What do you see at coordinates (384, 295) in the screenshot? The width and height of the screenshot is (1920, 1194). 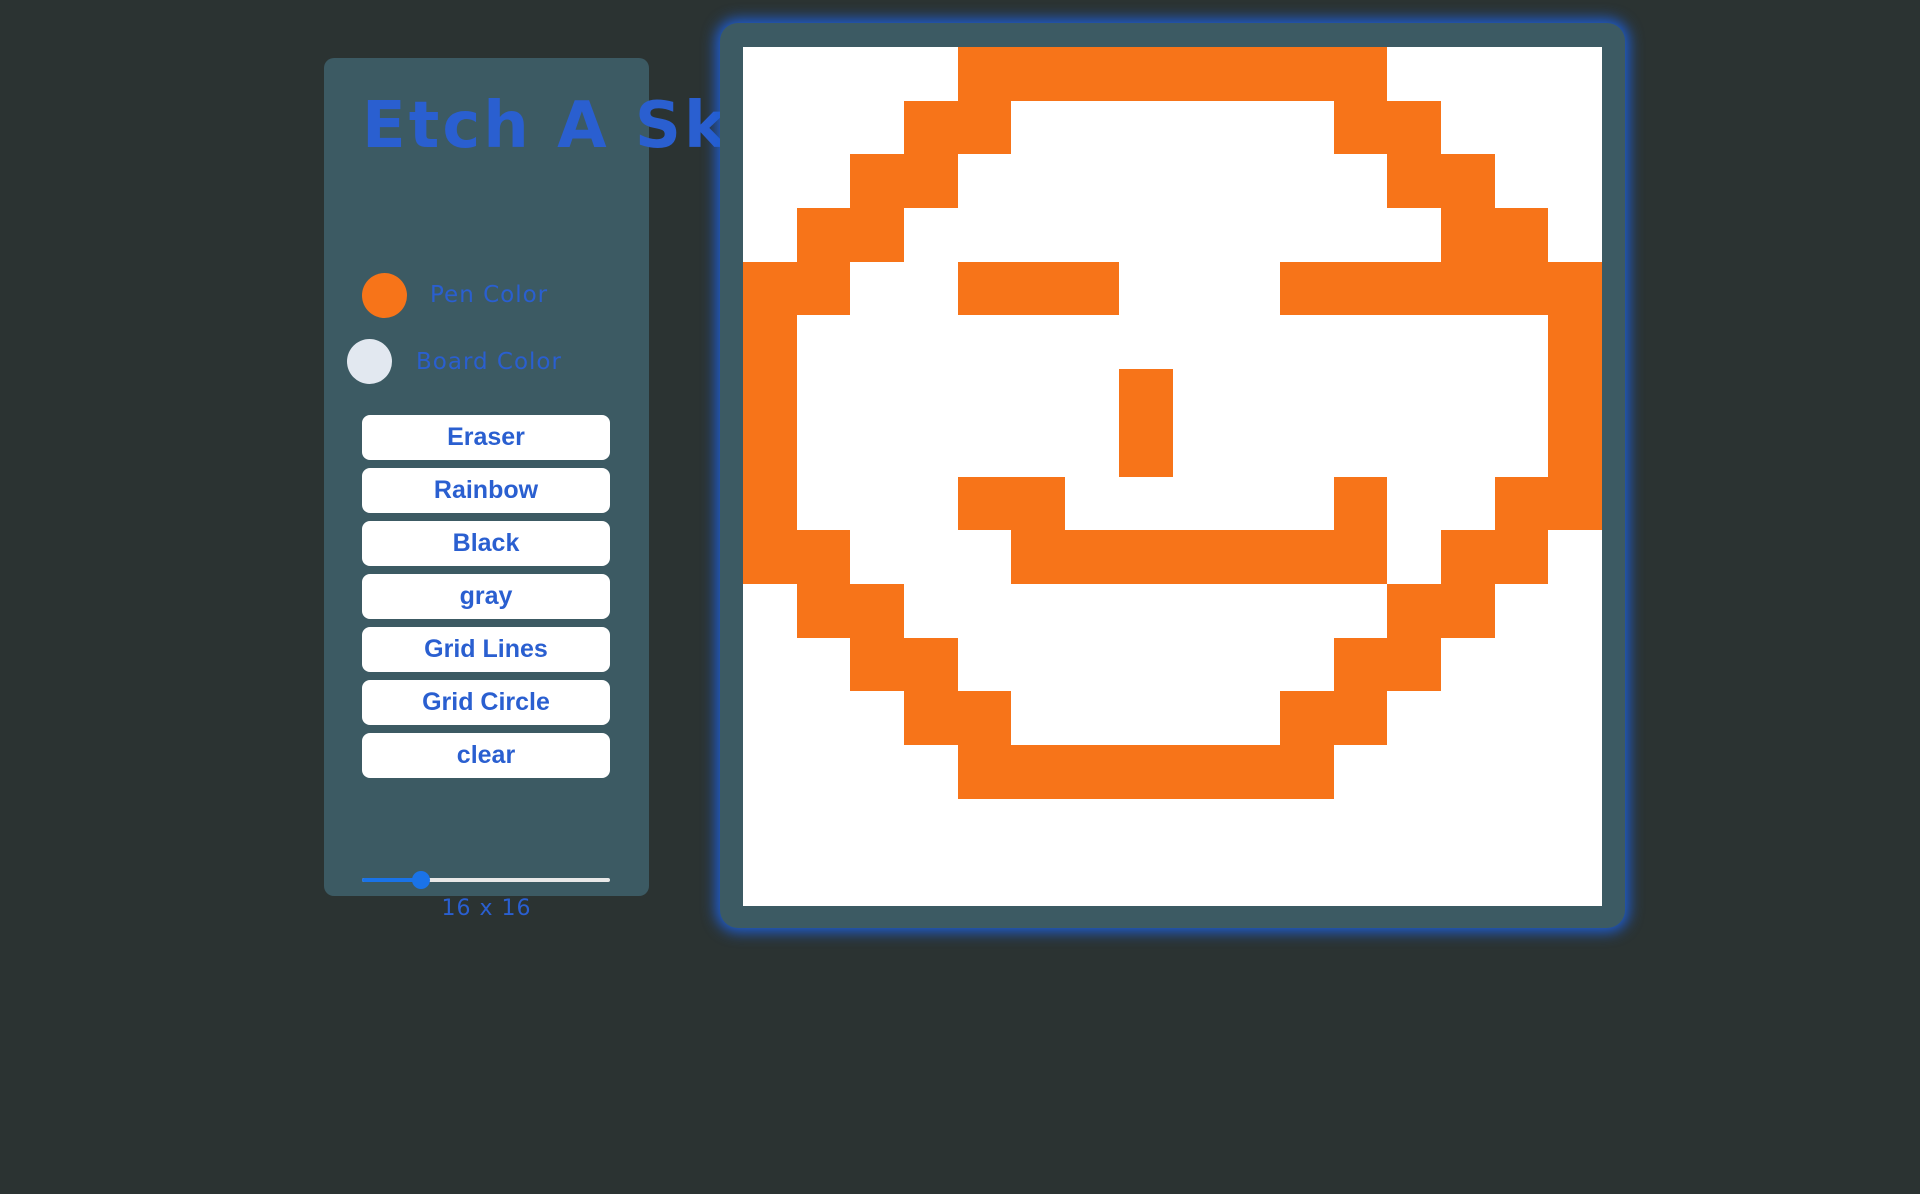 I see `pen-color-picker` at bounding box center [384, 295].